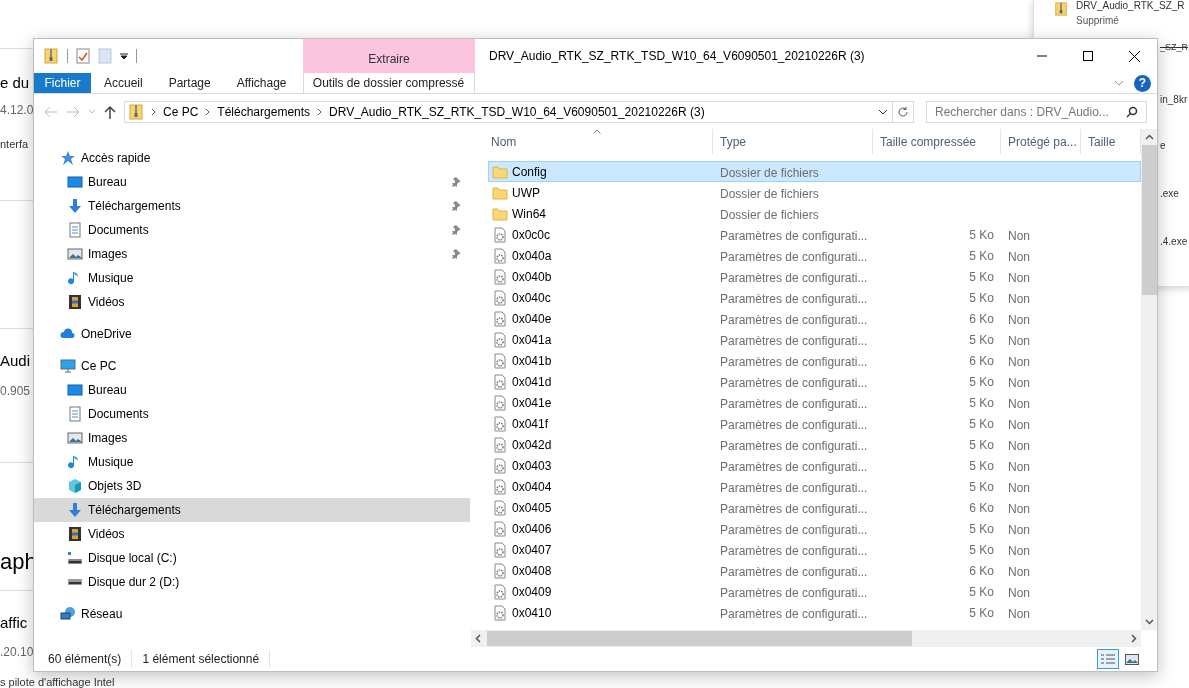  What do you see at coordinates (814, 549) in the screenshot?
I see `file-row: 0x0407 Paramètres de configurati... 5 Ko Non` at bounding box center [814, 549].